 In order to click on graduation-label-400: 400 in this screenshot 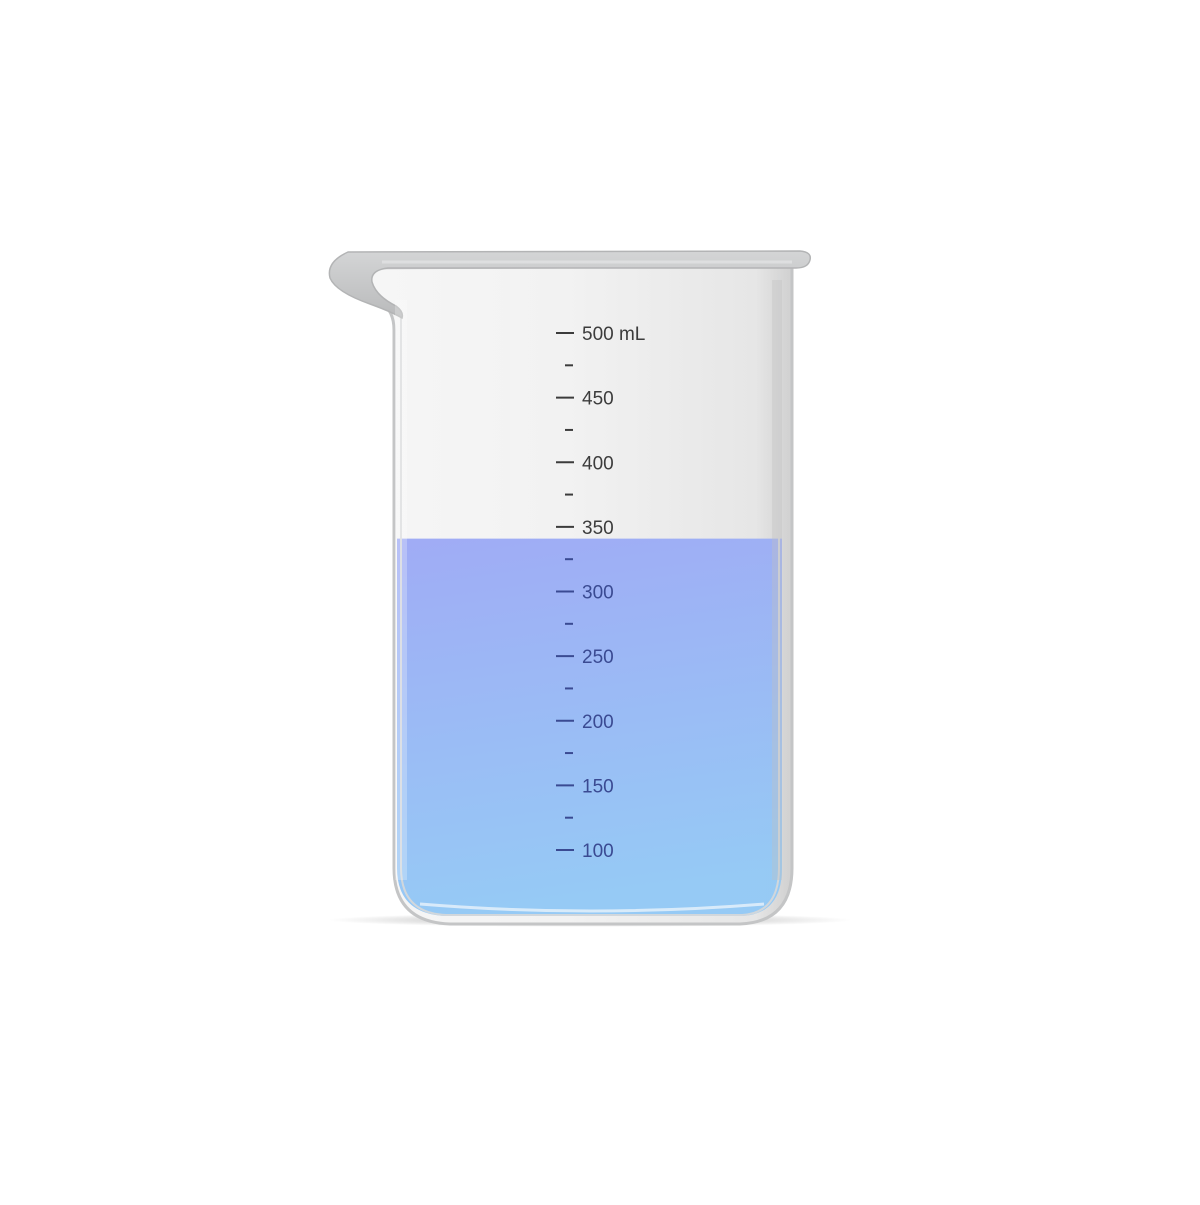, I will do `click(598, 463)`.